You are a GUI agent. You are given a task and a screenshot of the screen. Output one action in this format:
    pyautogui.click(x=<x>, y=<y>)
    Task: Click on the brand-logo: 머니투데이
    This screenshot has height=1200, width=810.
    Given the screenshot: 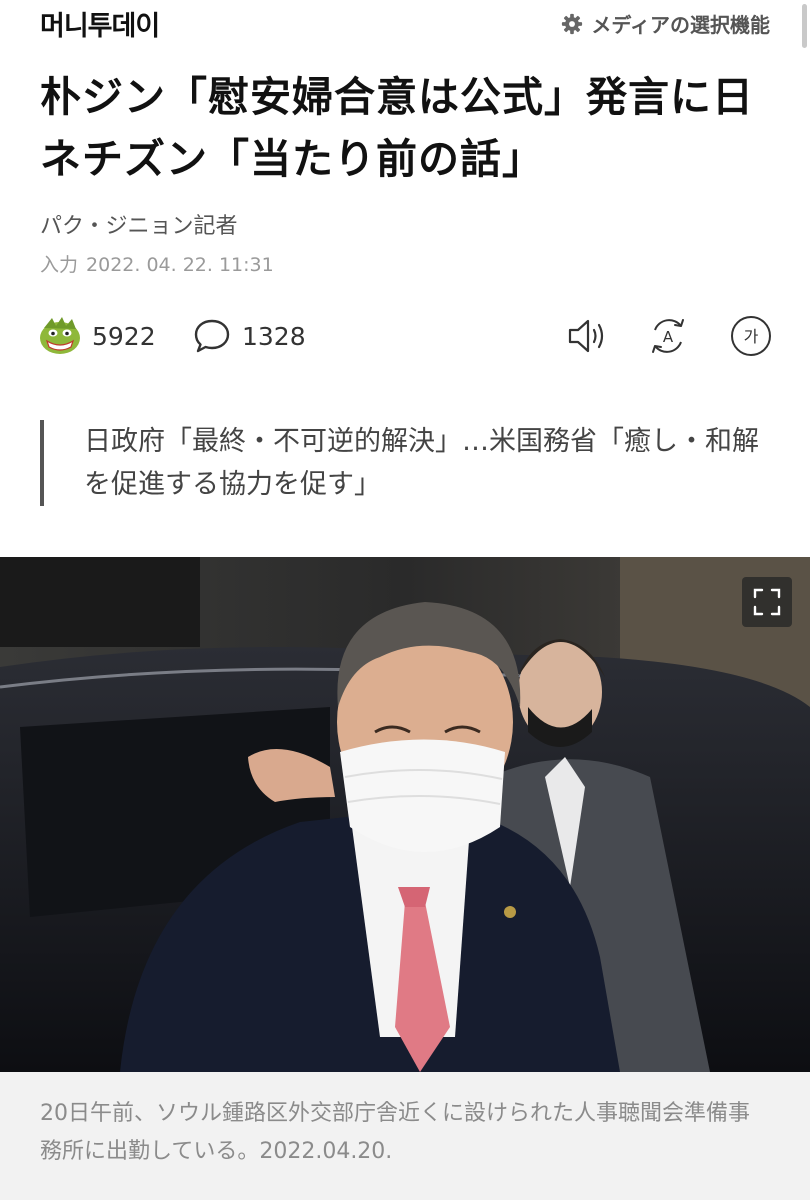 What is the action you would take?
    pyautogui.click(x=100, y=23)
    